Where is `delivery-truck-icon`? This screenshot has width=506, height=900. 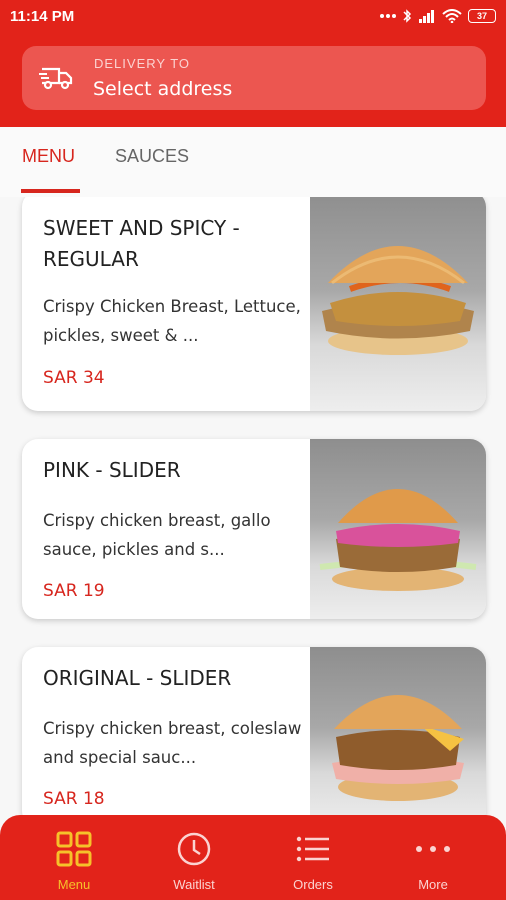
delivery-truck-icon is located at coordinates (56, 78).